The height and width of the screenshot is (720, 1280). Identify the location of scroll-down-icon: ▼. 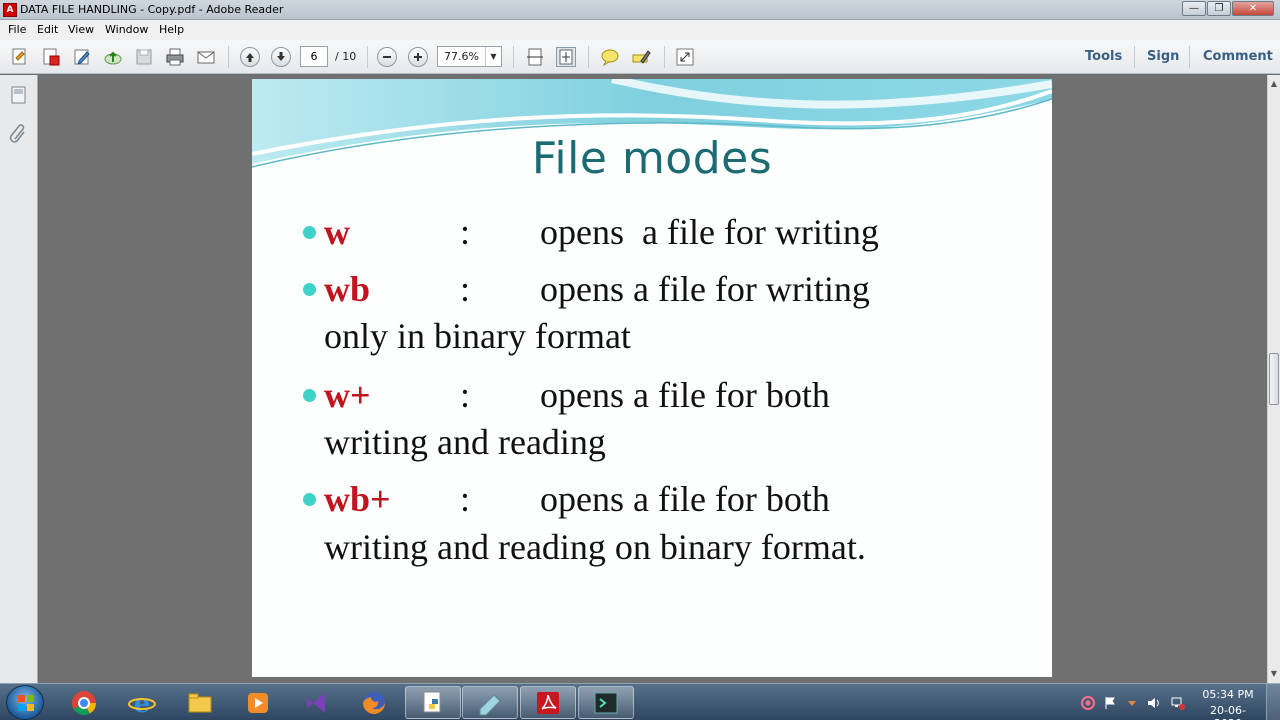
(1274, 674).